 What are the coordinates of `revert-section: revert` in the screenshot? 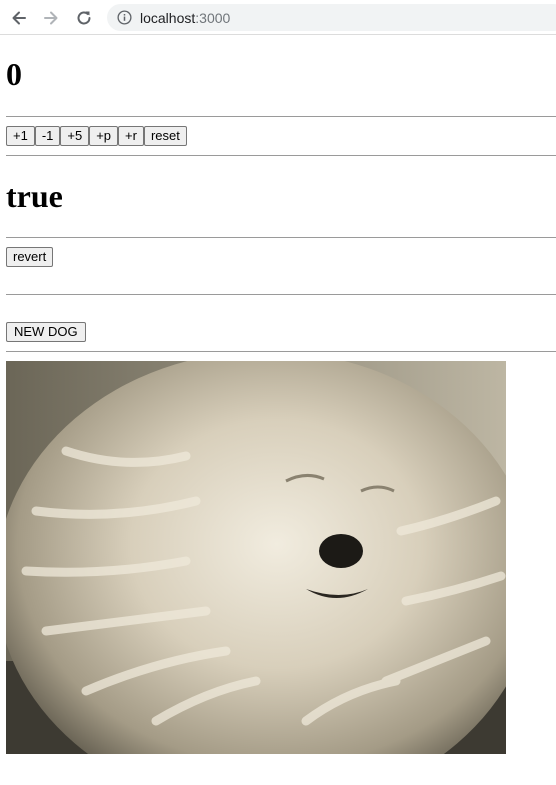 It's located at (30, 257).